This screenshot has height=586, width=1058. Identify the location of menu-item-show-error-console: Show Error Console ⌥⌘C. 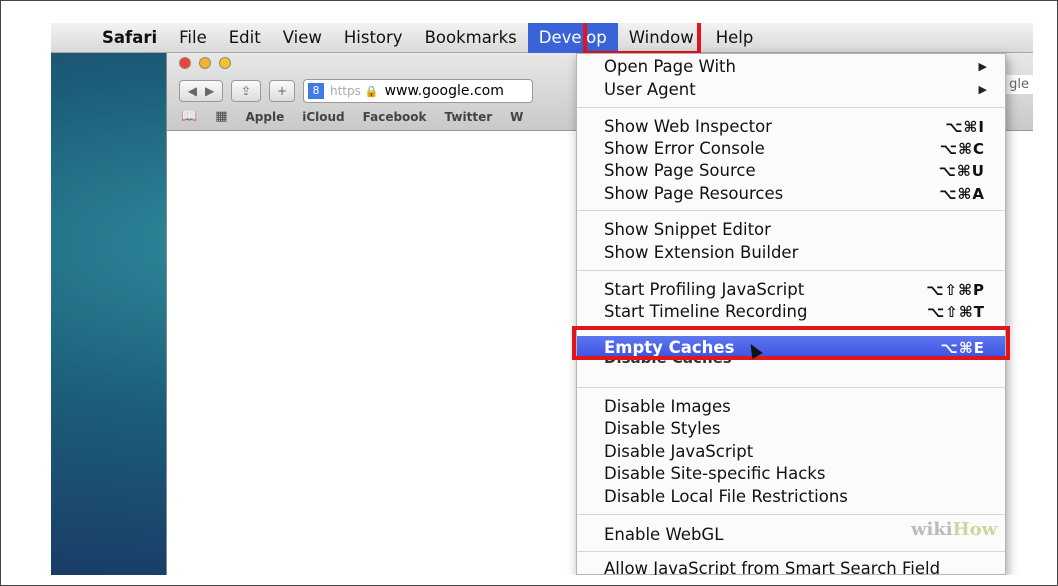
(791, 149).